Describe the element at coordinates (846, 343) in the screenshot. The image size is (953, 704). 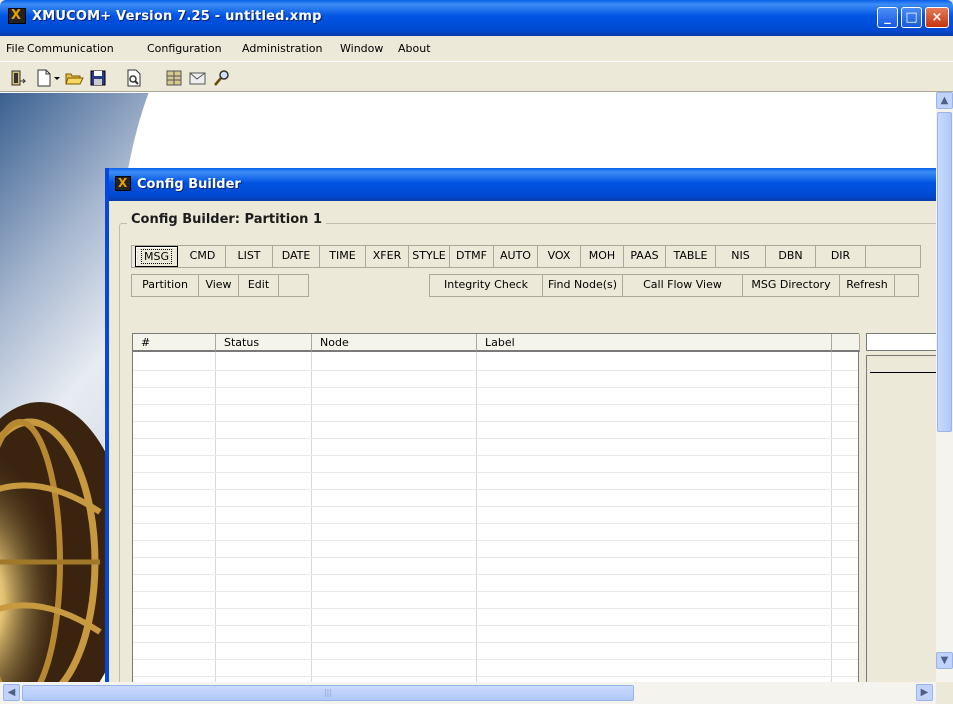
I see `column-header-extra` at that location.